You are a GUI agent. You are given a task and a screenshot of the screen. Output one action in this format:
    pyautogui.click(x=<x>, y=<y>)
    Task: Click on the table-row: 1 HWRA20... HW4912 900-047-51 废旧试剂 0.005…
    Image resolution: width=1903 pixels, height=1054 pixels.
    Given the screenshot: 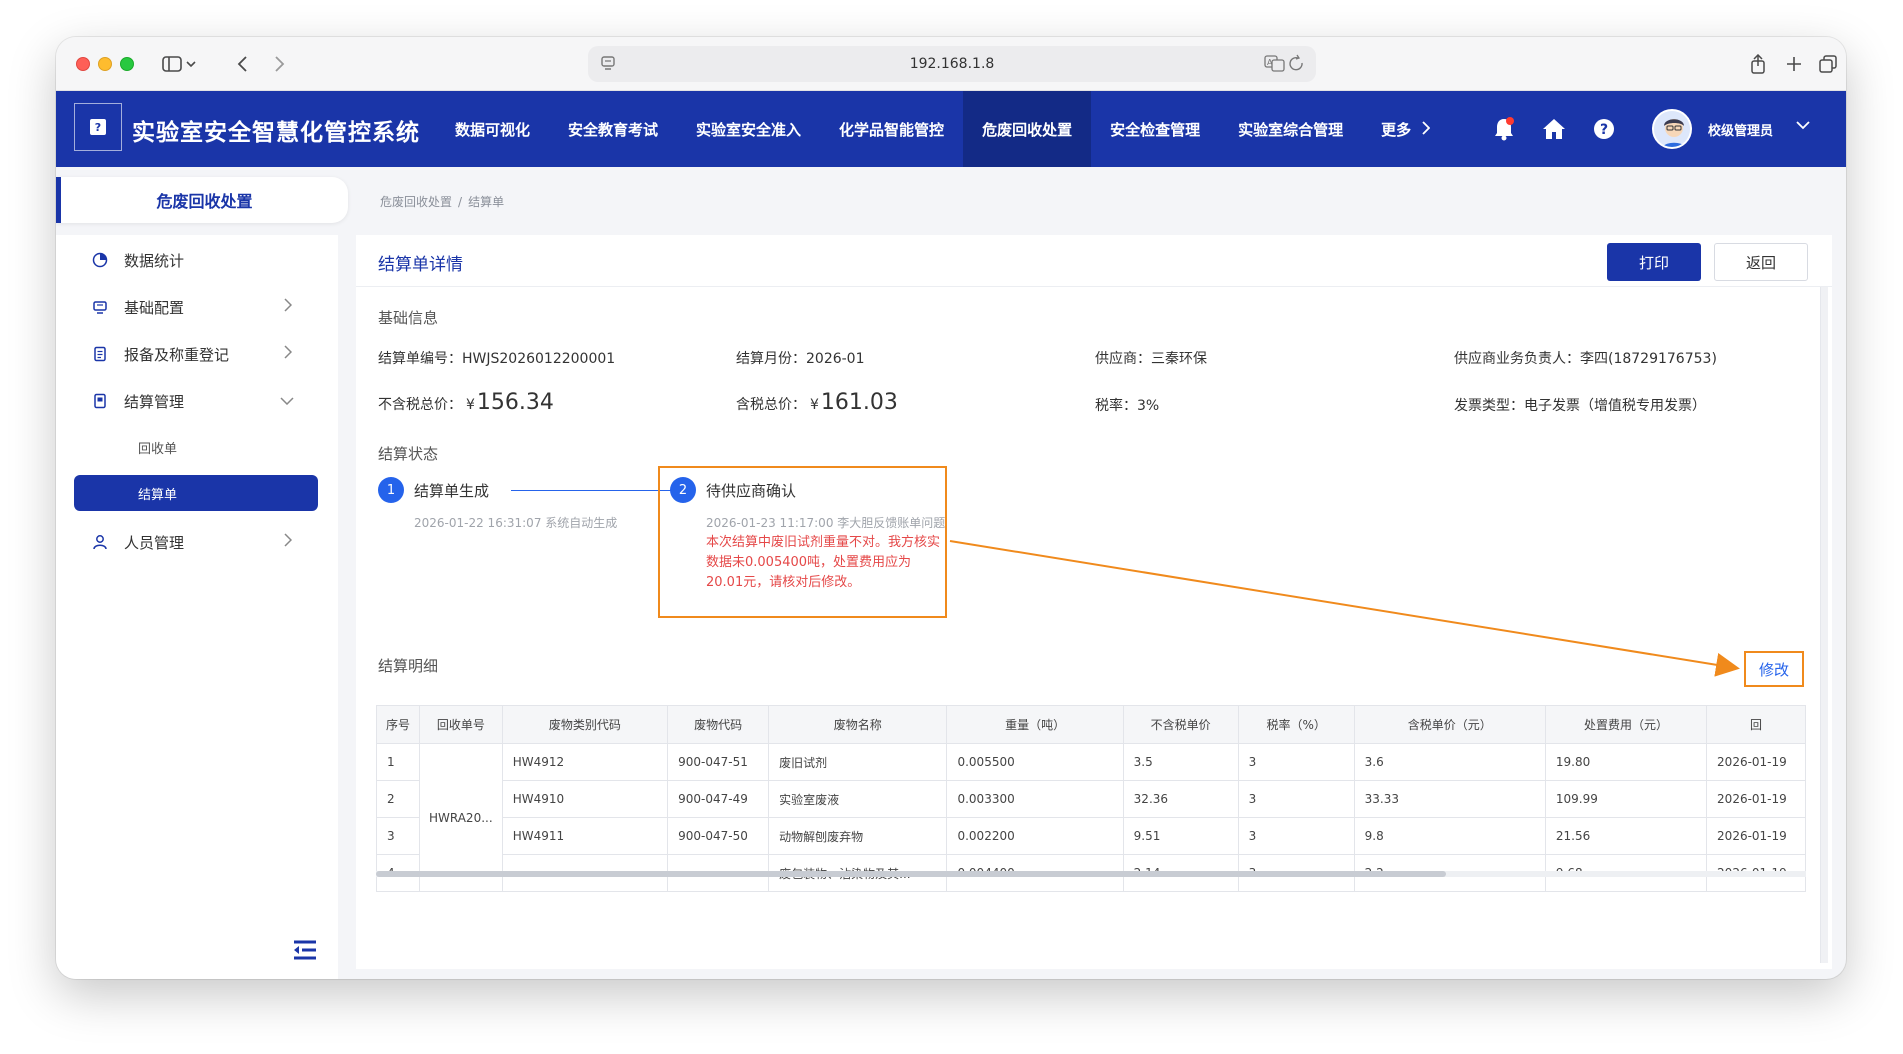 What is the action you would take?
    pyautogui.click(x=1091, y=817)
    